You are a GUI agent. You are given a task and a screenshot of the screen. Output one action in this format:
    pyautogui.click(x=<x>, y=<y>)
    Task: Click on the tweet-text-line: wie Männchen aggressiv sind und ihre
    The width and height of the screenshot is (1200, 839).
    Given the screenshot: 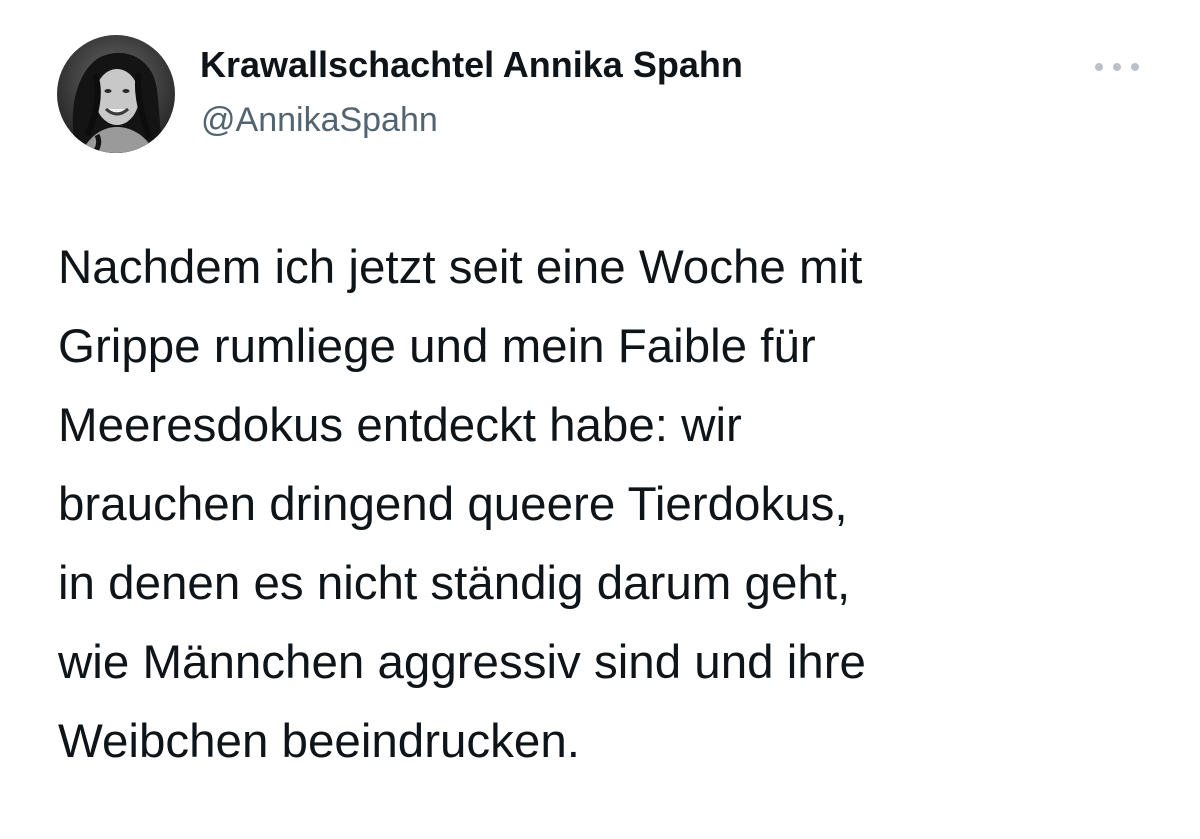 What is the action you would take?
    pyautogui.click(x=462, y=662)
    